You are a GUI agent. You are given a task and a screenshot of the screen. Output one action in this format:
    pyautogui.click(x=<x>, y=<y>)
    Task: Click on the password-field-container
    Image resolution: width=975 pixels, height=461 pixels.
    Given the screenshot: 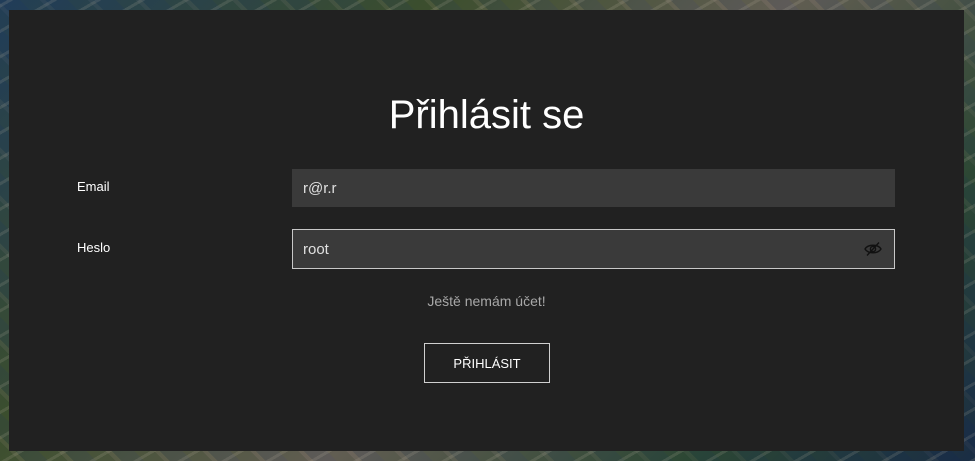 What is the action you would take?
    pyautogui.click(x=593, y=249)
    